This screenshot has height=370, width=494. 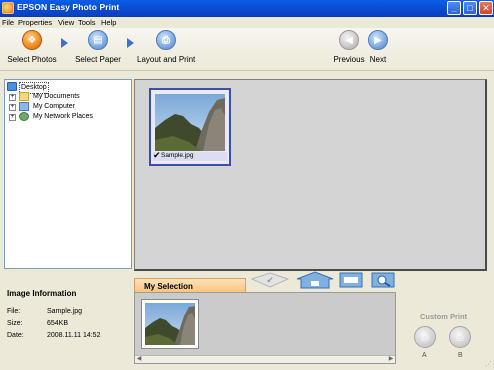 What do you see at coordinates (15, 335) in the screenshot?
I see `date-label: Date:` at bounding box center [15, 335].